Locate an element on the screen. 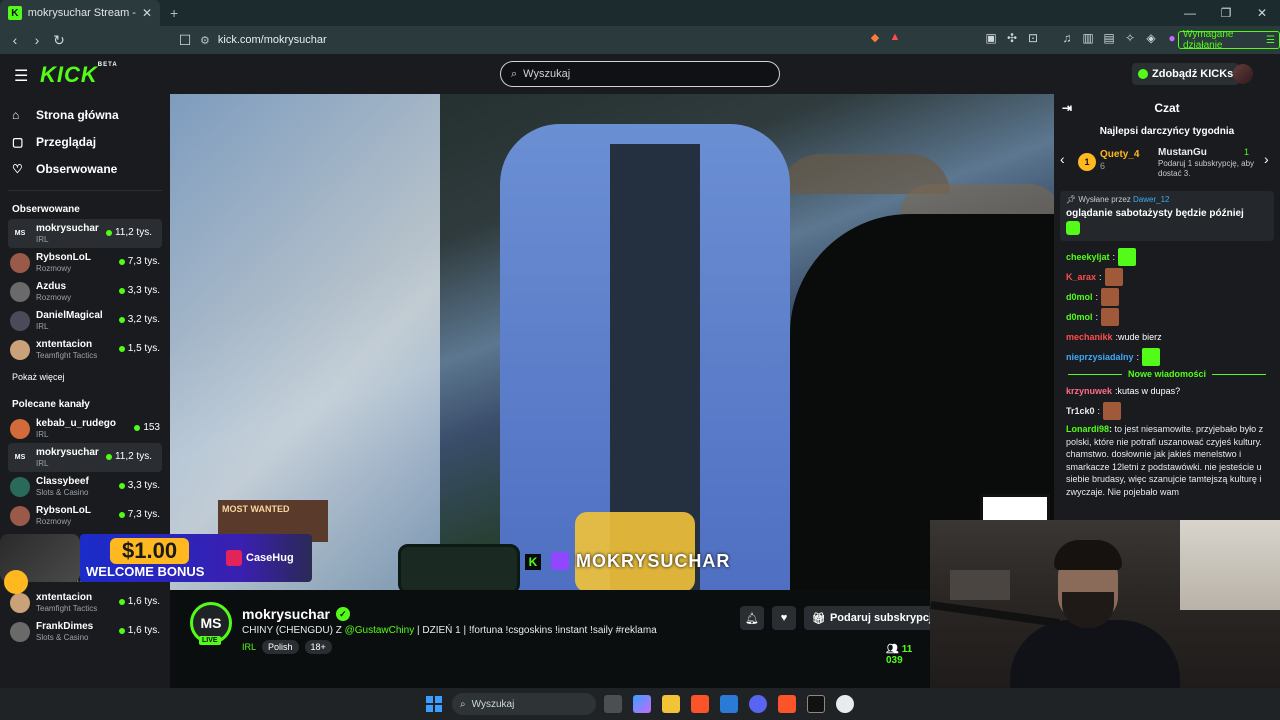 Image resolution: width=1280 pixels, height=720 pixels. channel-text: xntentacion Teamfight Tactics is located at coordinates (66, 350).